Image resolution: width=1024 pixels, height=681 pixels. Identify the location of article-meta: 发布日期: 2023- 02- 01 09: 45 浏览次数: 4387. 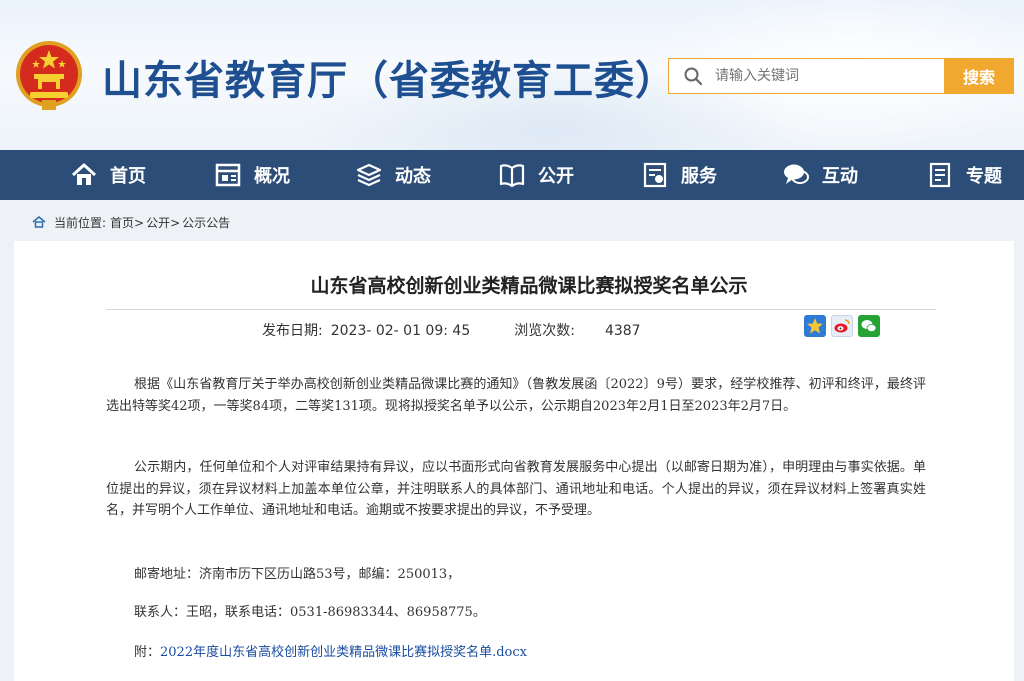
(455, 330).